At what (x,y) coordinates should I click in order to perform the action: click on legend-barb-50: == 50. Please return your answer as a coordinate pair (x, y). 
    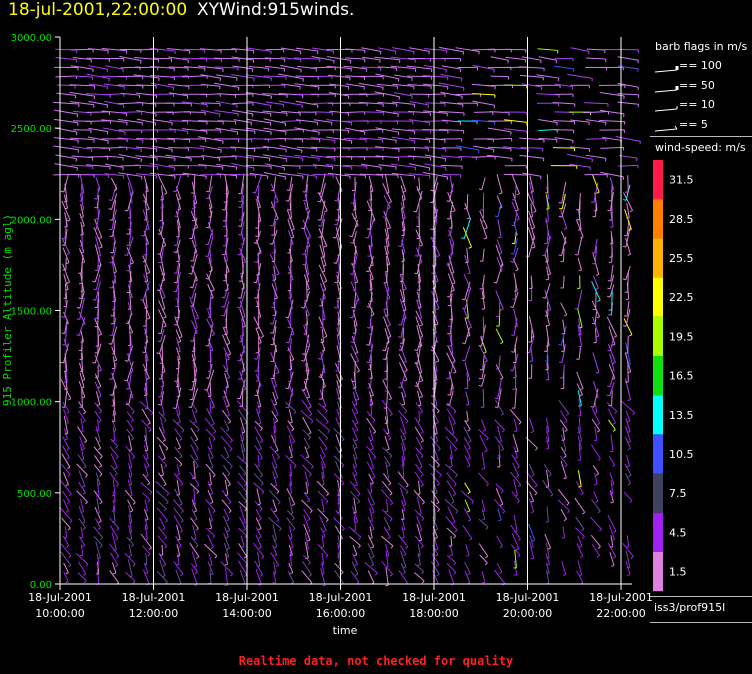
    Looking at the image, I should click on (697, 85).